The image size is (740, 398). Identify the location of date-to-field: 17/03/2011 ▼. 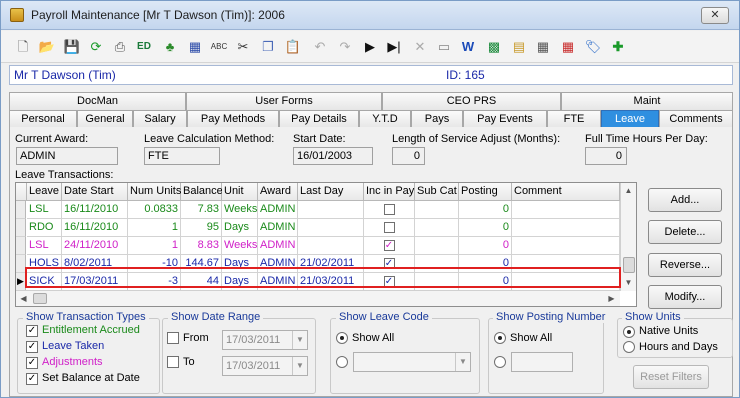
(265, 366).